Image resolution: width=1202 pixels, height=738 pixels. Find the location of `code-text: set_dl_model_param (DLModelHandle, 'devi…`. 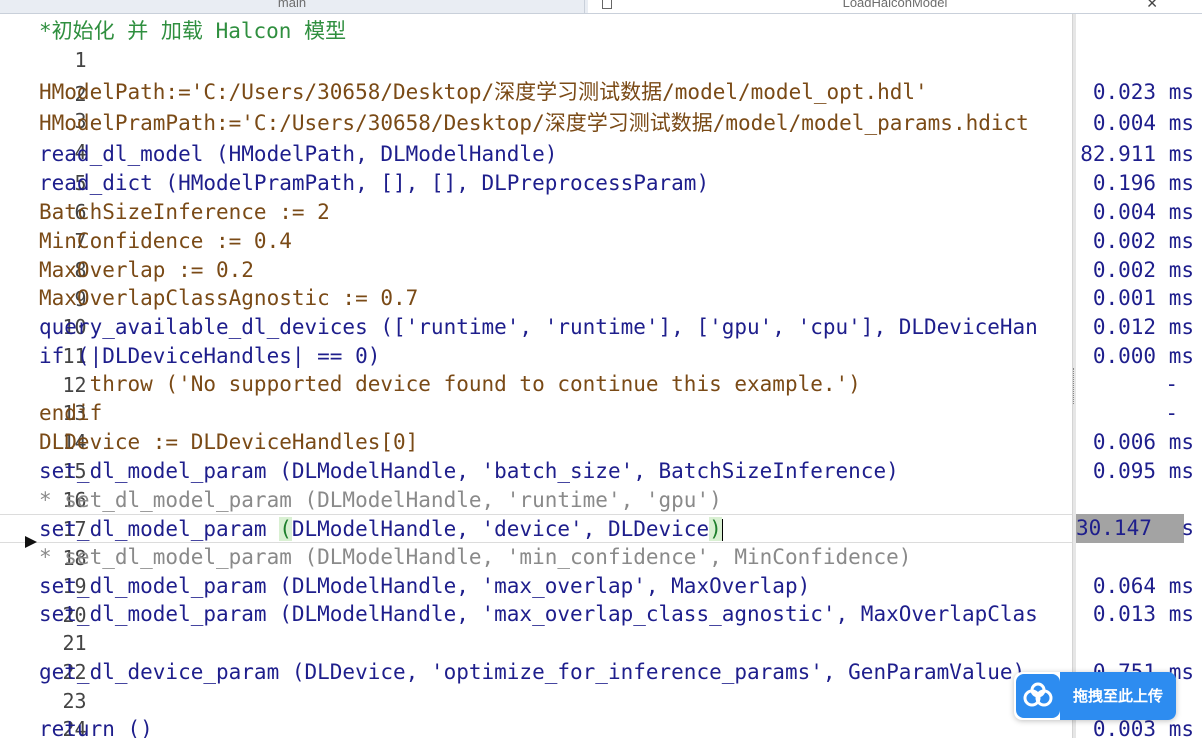

code-text: set_dl_model_param (DLModelHandle, 'devi… is located at coordinates (381, 529).